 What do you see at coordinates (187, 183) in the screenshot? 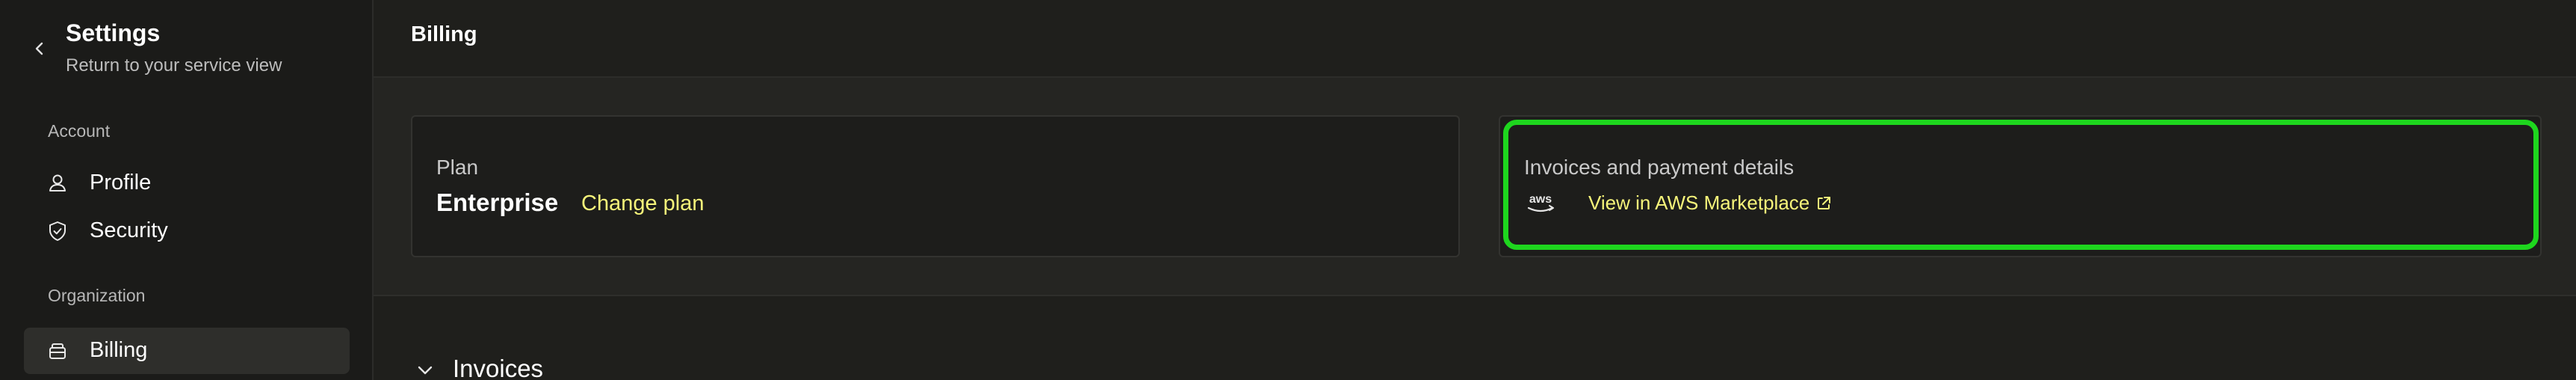
I see `sidebar-item-profile: Profile` at bounding box center [187, 183].